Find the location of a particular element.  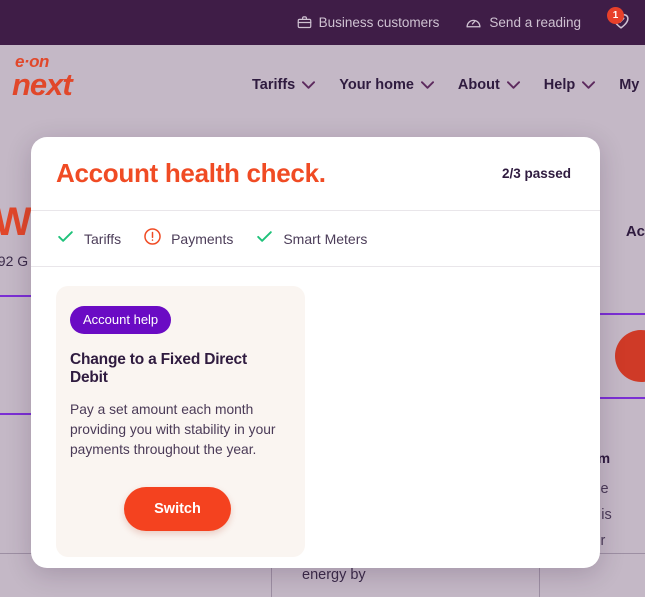

strip-text: energy by is located at coordinates (334, 575).